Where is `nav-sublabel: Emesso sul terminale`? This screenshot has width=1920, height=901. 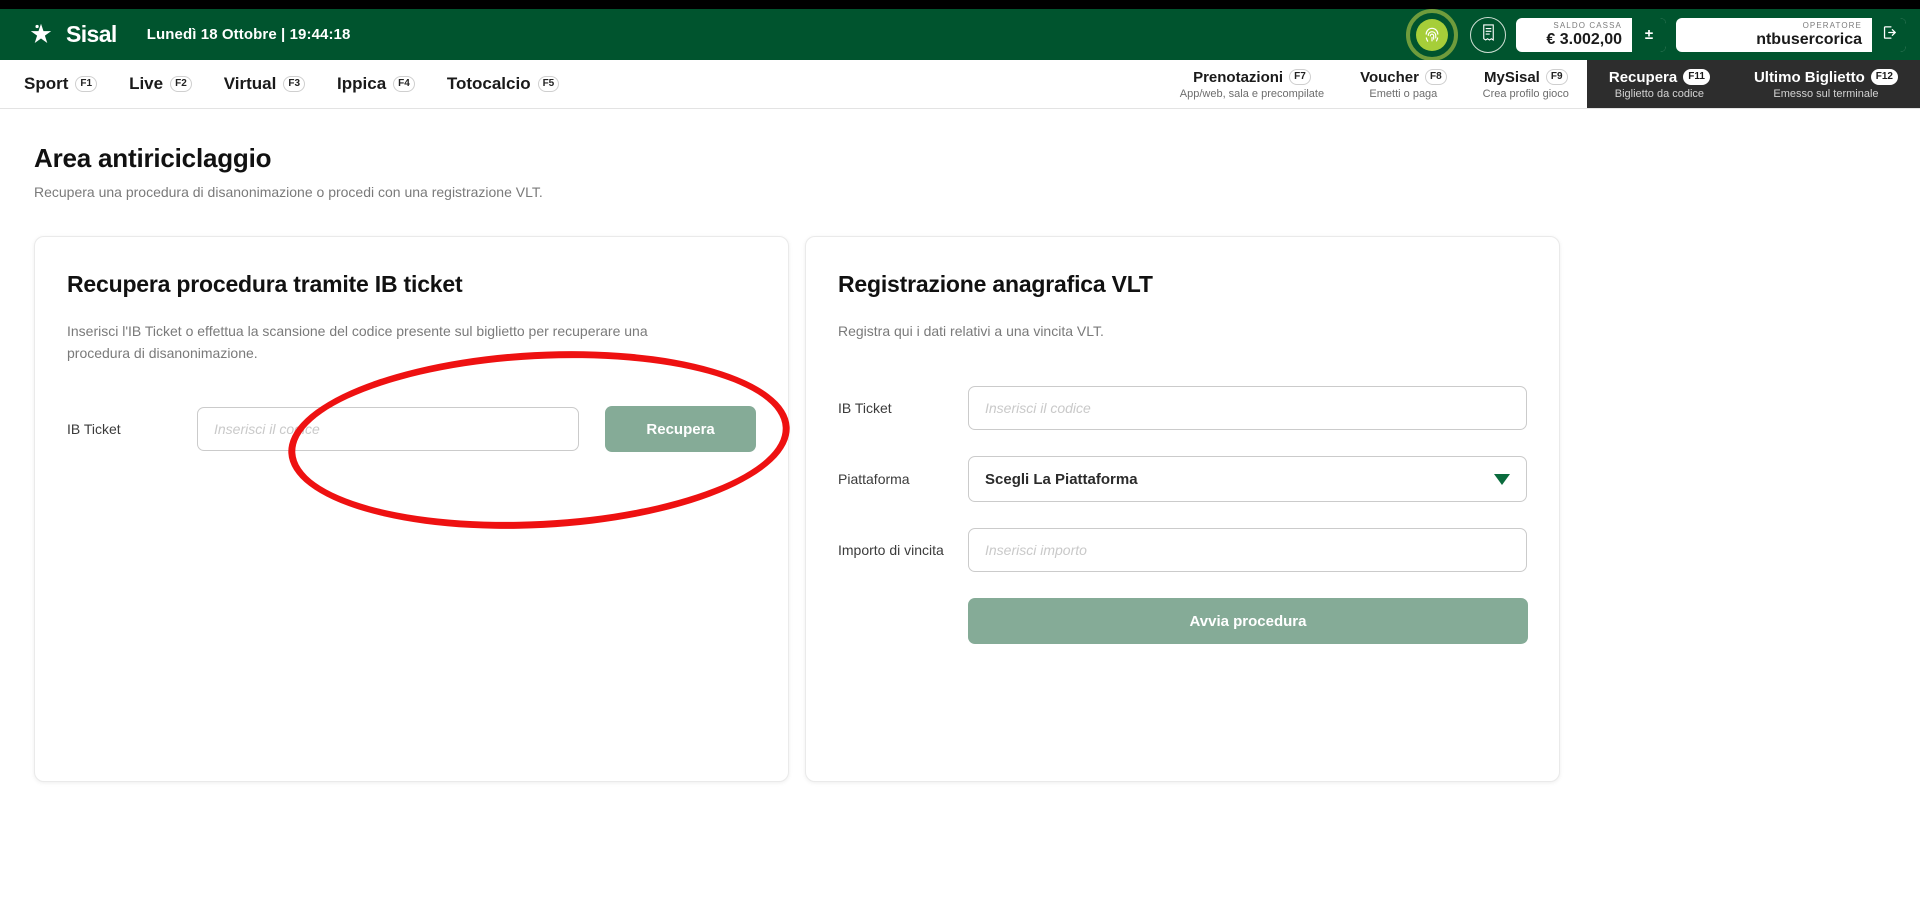 nav-sublabel: Emesso sul terminale is located at coordinates (1826, 93).